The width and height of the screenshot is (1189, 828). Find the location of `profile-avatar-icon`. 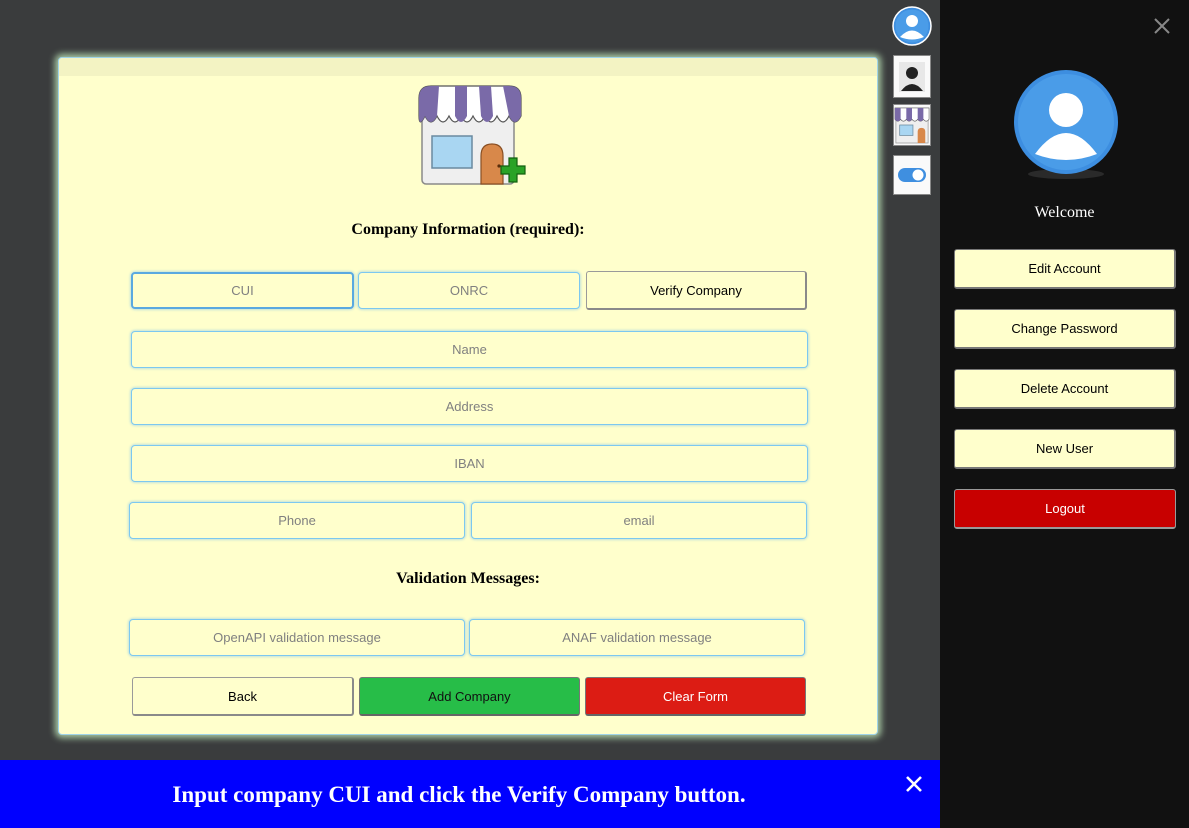

profile-avatar-icon is located at coordinates (1066, 124).